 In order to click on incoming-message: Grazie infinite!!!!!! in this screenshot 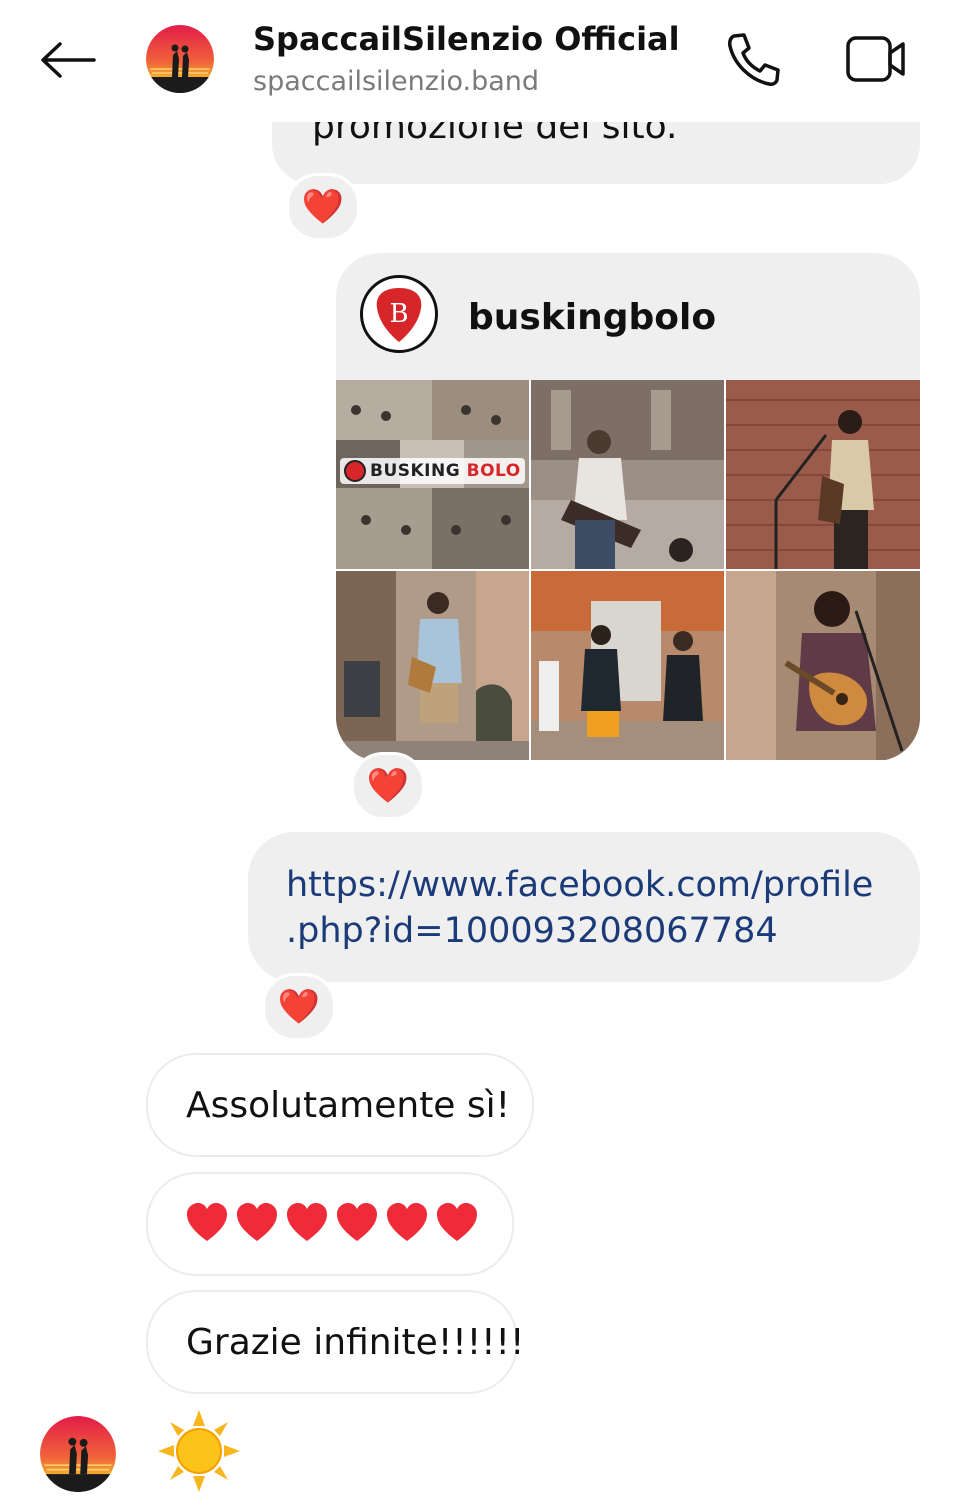, I will do `click(335, 1342)`.